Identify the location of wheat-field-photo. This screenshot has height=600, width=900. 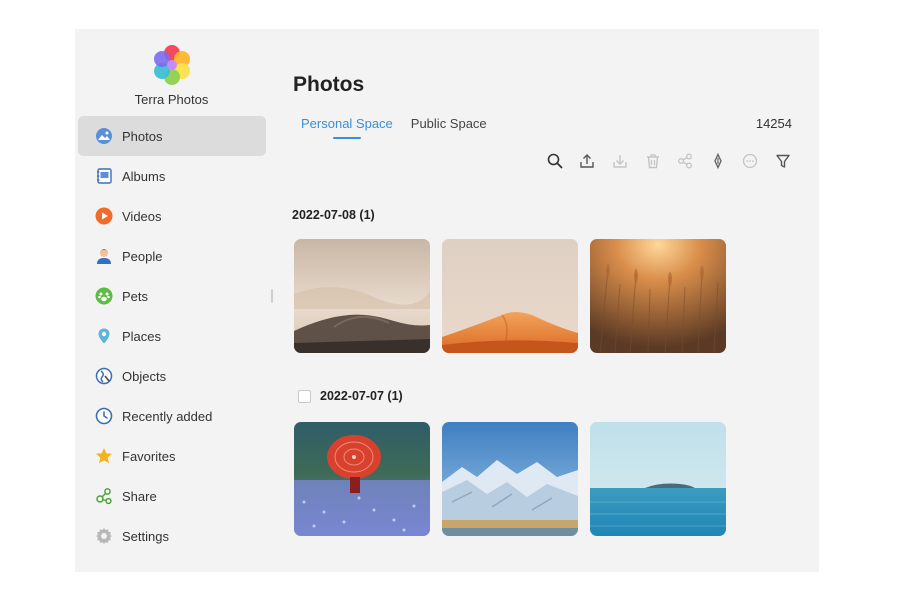
(658, 296).